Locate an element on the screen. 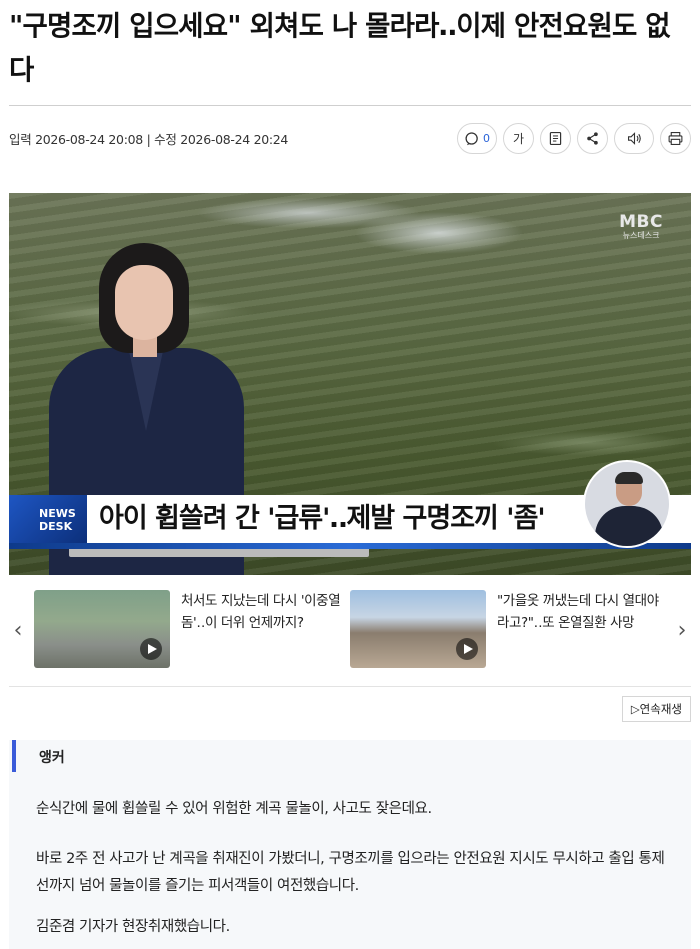 The width and height of the screenshot is (700, 949). comment-count: 0 is located at coordinates (486, 138).